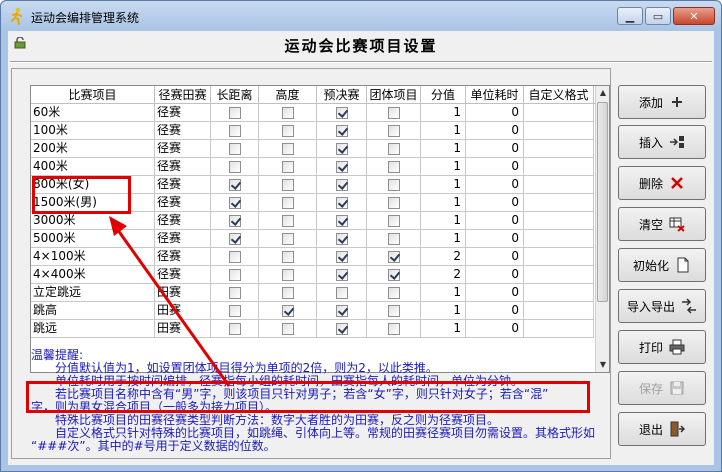 Image resolution: width=722 pixels, height=472 pixels. Describe the element at coordinates (93, 130) in the screenshot. I see `cell-event-name: 100米` at that location.